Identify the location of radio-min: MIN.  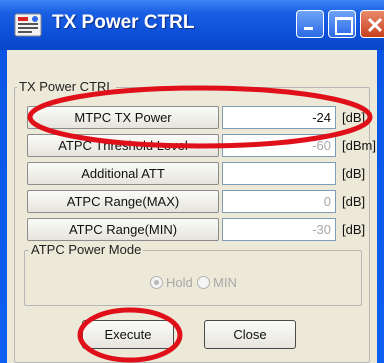
(217, 283).